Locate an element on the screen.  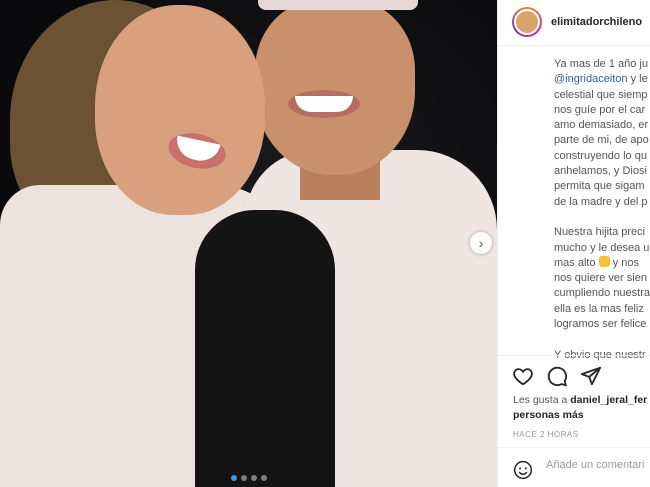
caption-line: @ingridaceiton y le is located at coordinates (602, 79).